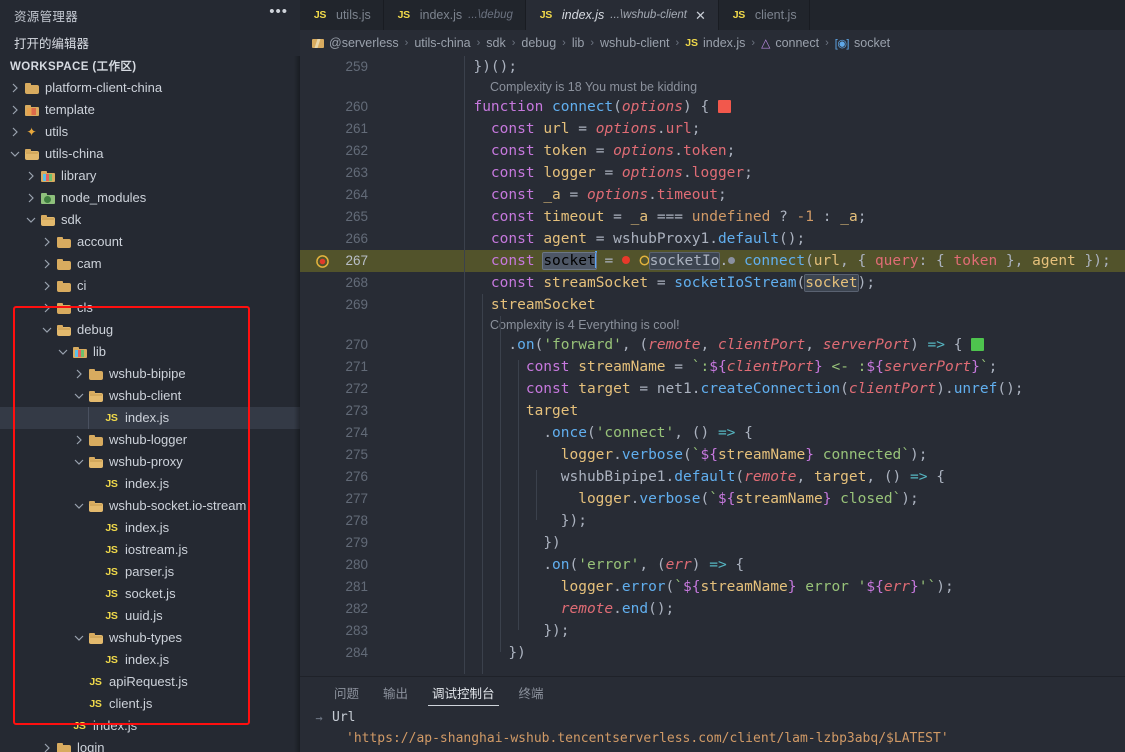 The image size is (1125, 752). I want to click on breadcrumb-item: debug, so click(538, 43).